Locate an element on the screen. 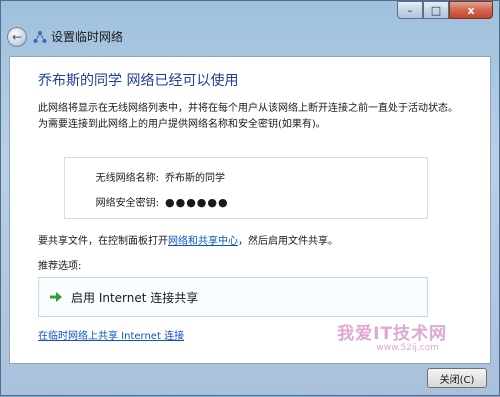 This screenshot has width=500, height=397. watermark-text: 我爱IT技术网 is located at coordinates (392, 334).